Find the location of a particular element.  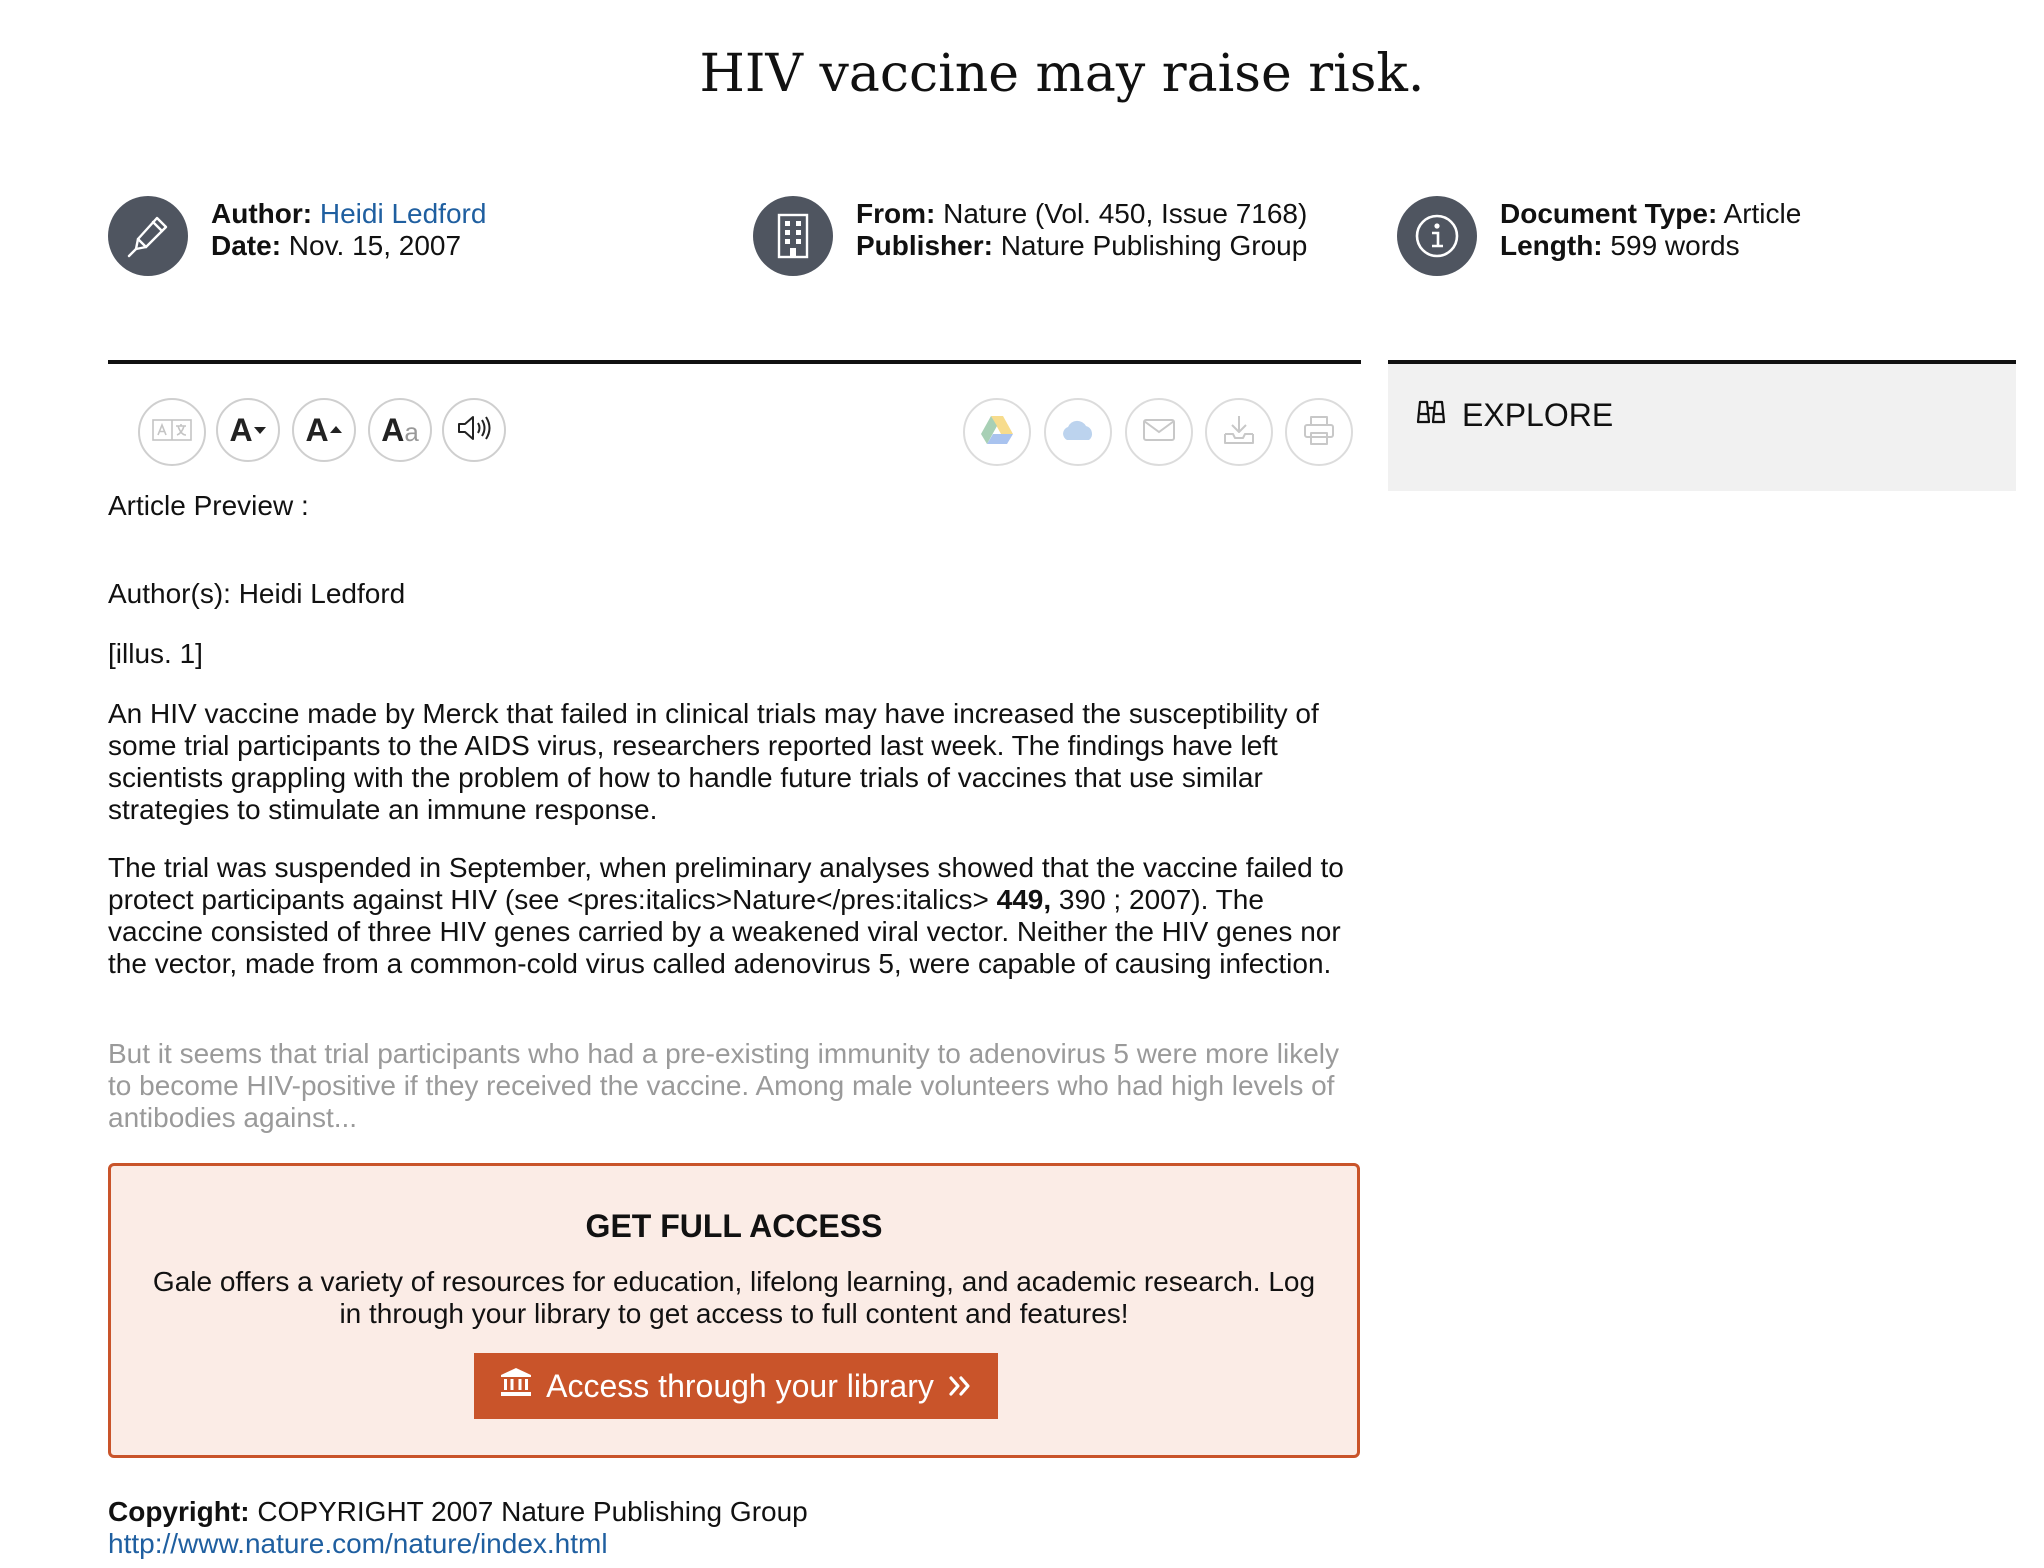

copyright-text: COPYRIGHT 2007 Nature Publishing Group is located at coordinates (532, 1511).